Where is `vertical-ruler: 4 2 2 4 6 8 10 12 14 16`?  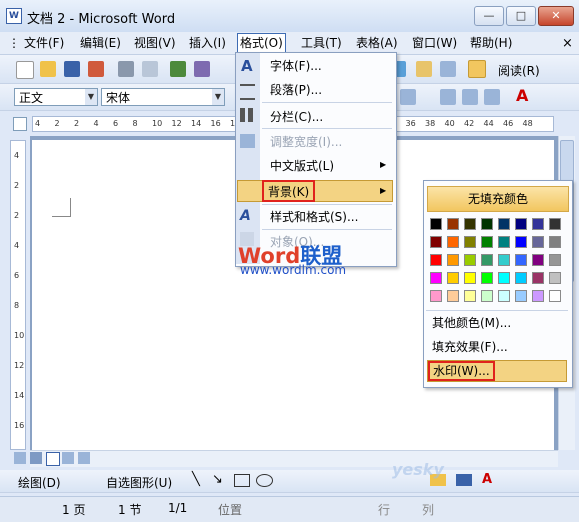 vertical-ruler: 4 2 2 4 6 8 10 12 14 16 is located at coordinates (18, 295).